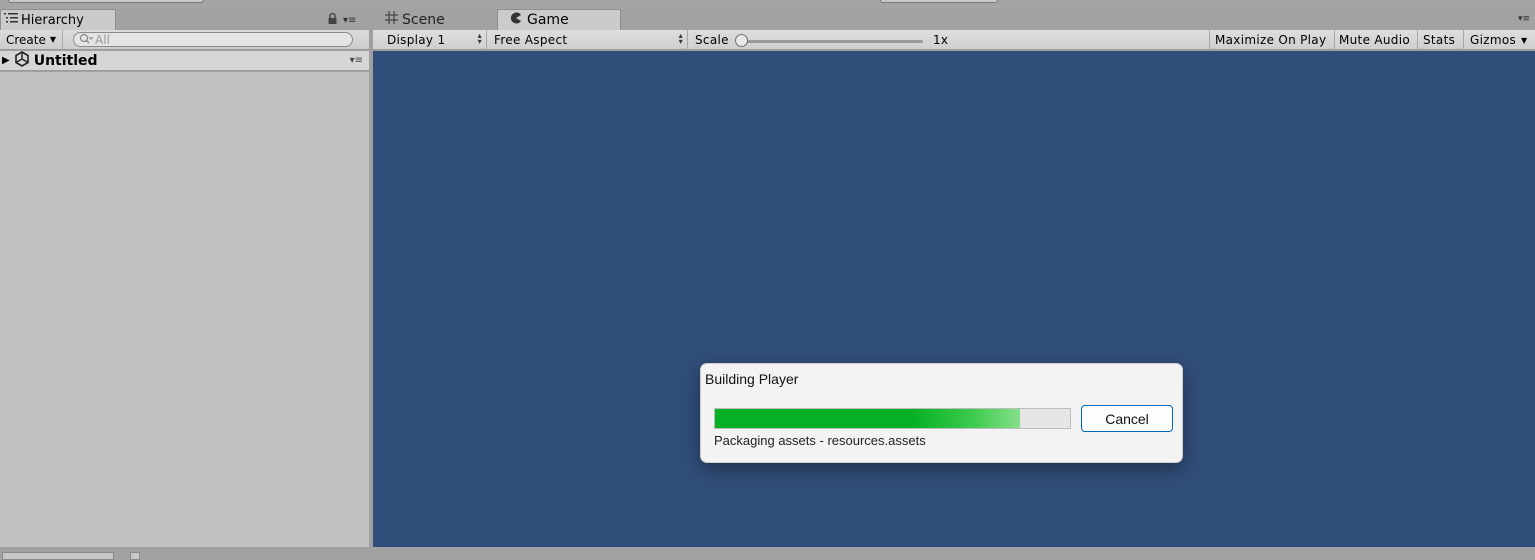 The width and height of the screenshot is (1535, 560). I want to click on grid-icon, so click(391, 19).